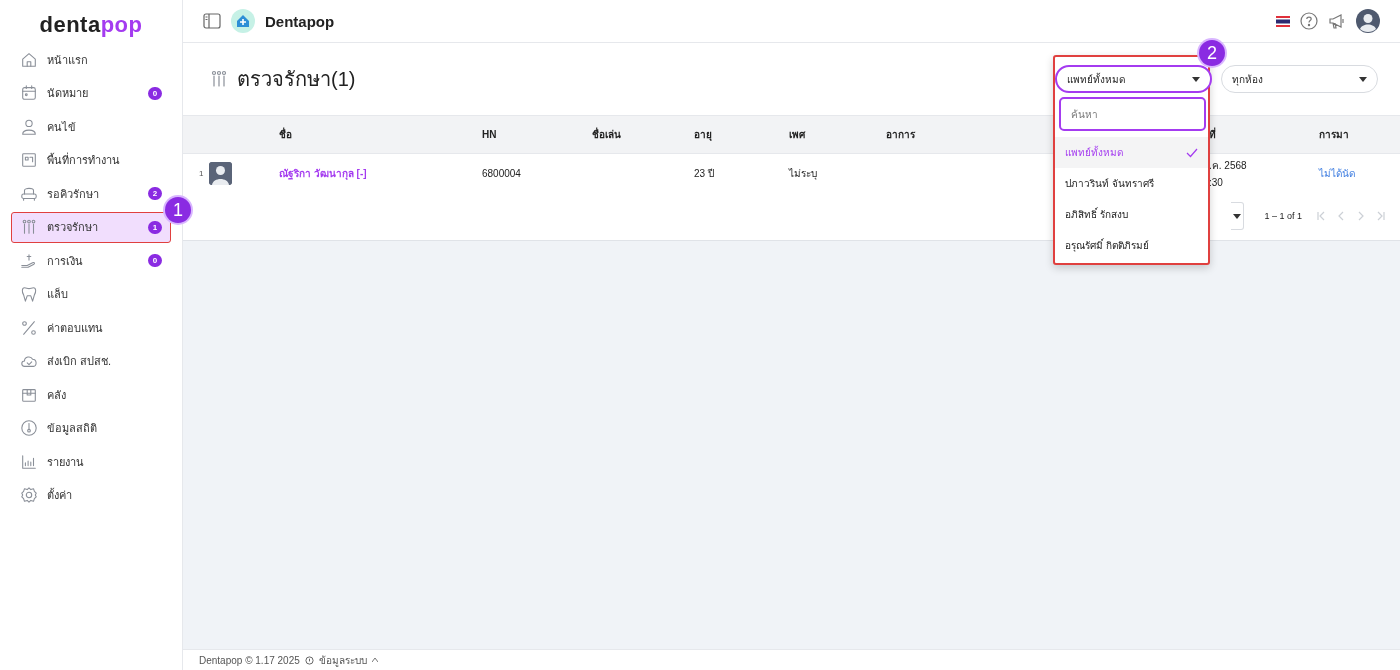 This screenshot has width=1400, height=670. I want to click on dentapop-logo: dentapop, so click(91, 25).